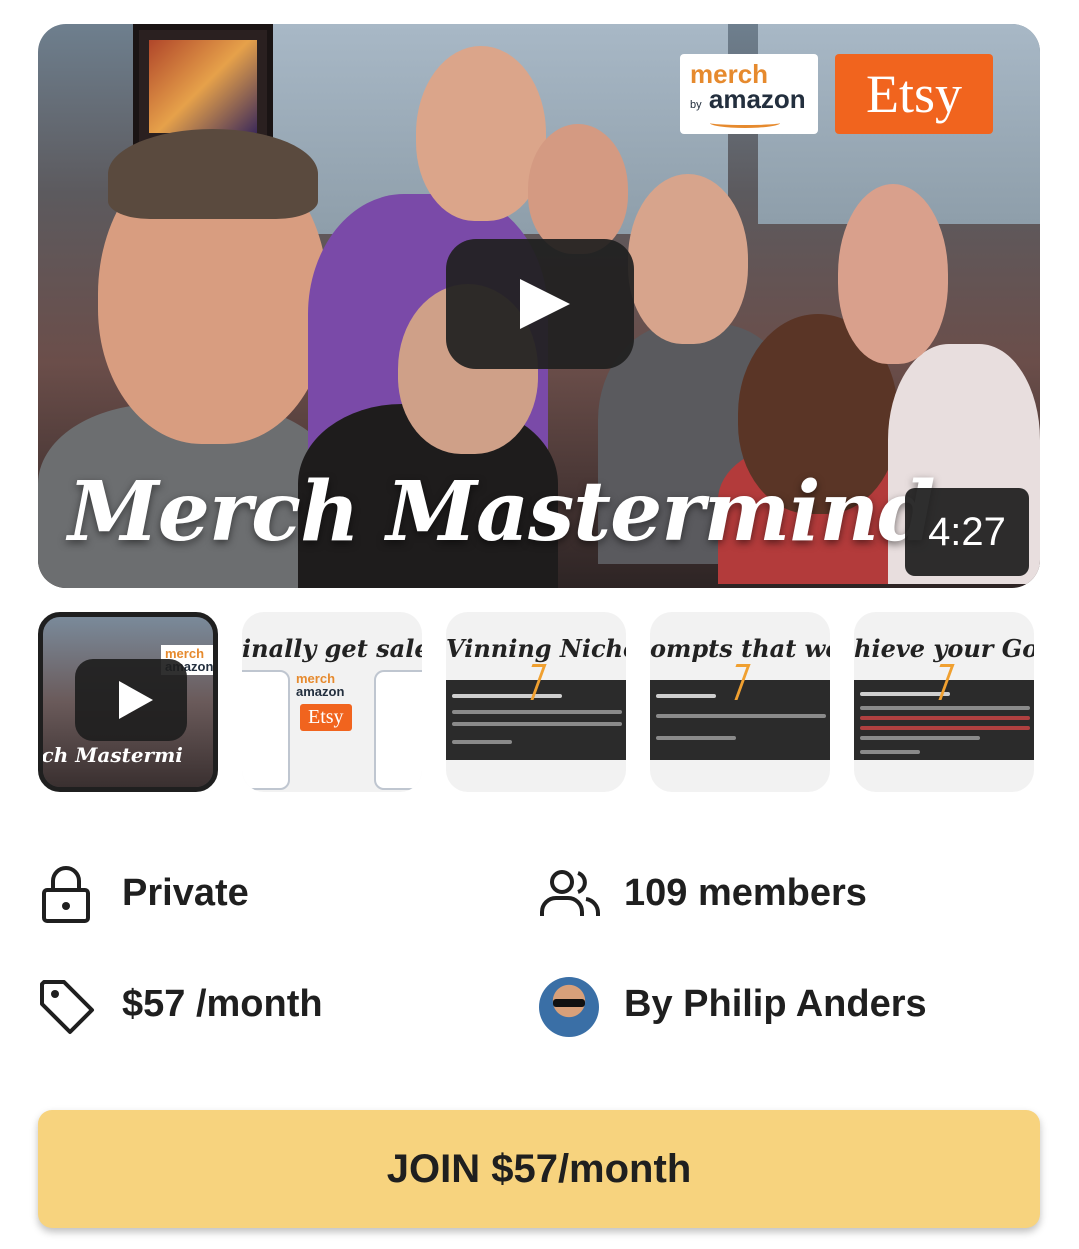  I want to click on thumbnail-image: ompts that we, so click(740, 702).